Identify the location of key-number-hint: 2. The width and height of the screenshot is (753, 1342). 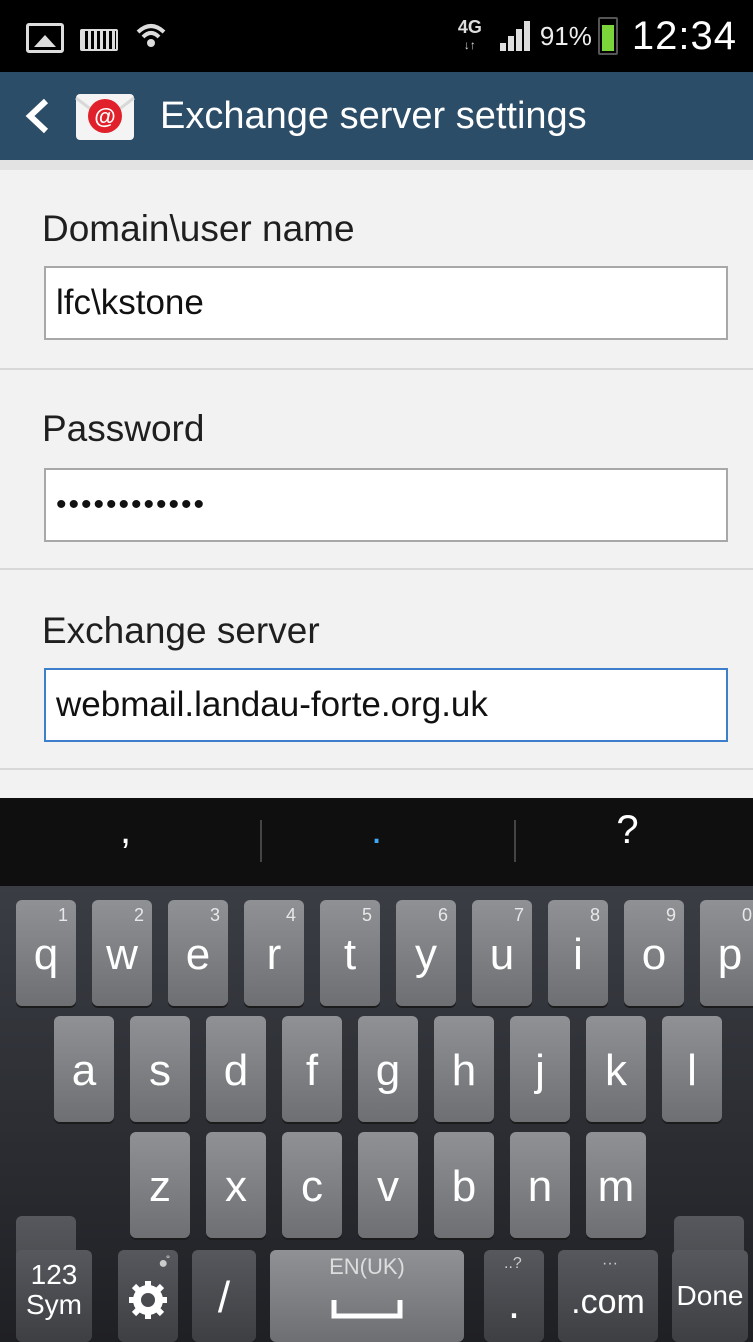
(138, 915).